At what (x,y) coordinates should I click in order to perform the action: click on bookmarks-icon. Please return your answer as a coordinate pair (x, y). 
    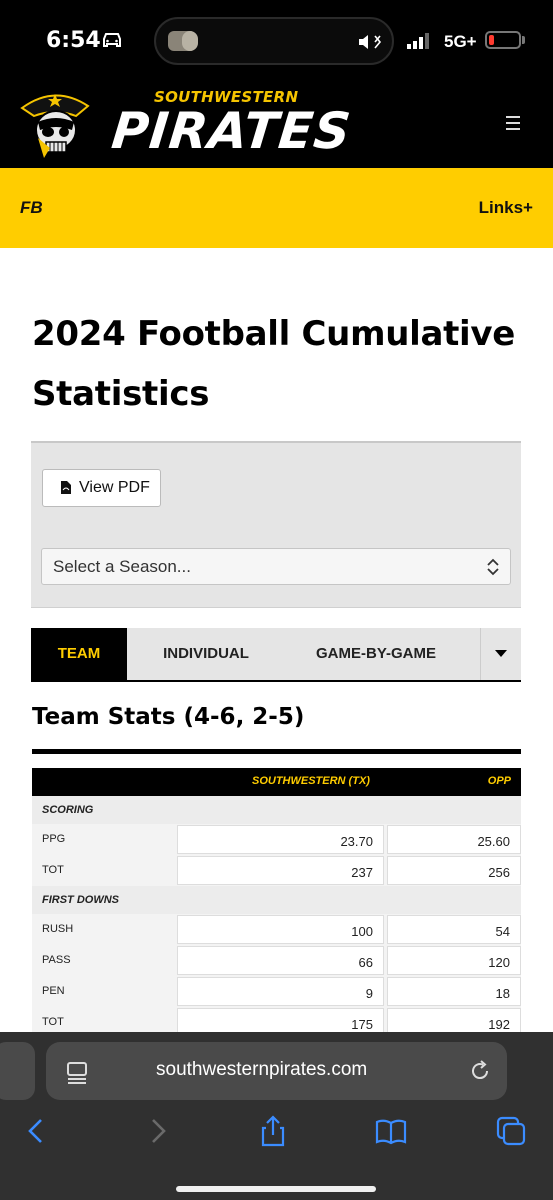
    Looking at the image, I should click on (391, 1131).